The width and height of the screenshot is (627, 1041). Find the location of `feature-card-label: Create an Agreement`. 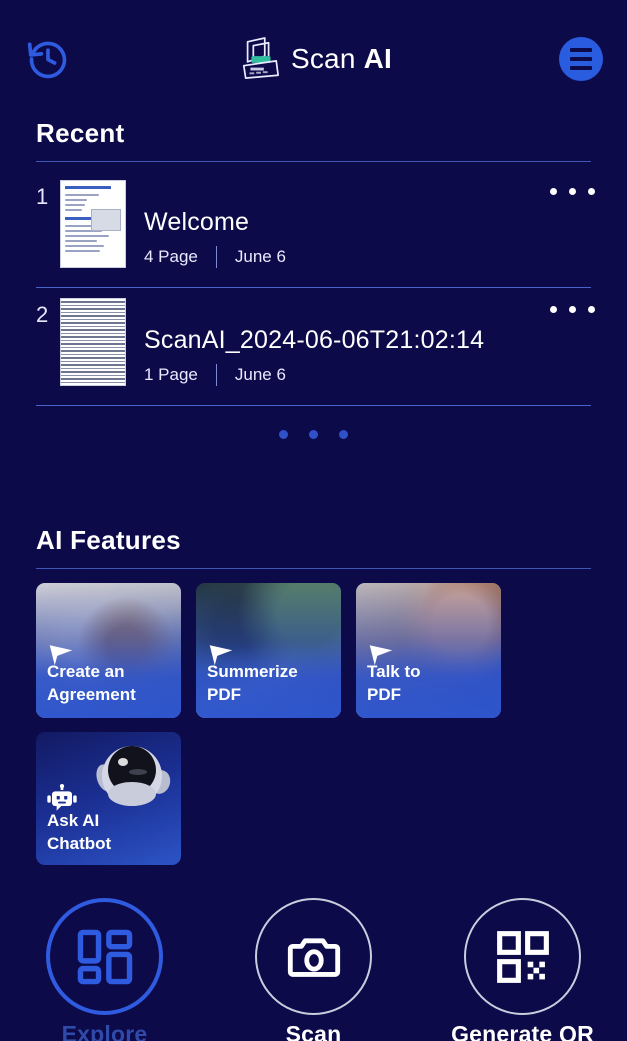

feature-card-label: Create an Agreement is located at coordinates (110, 683).